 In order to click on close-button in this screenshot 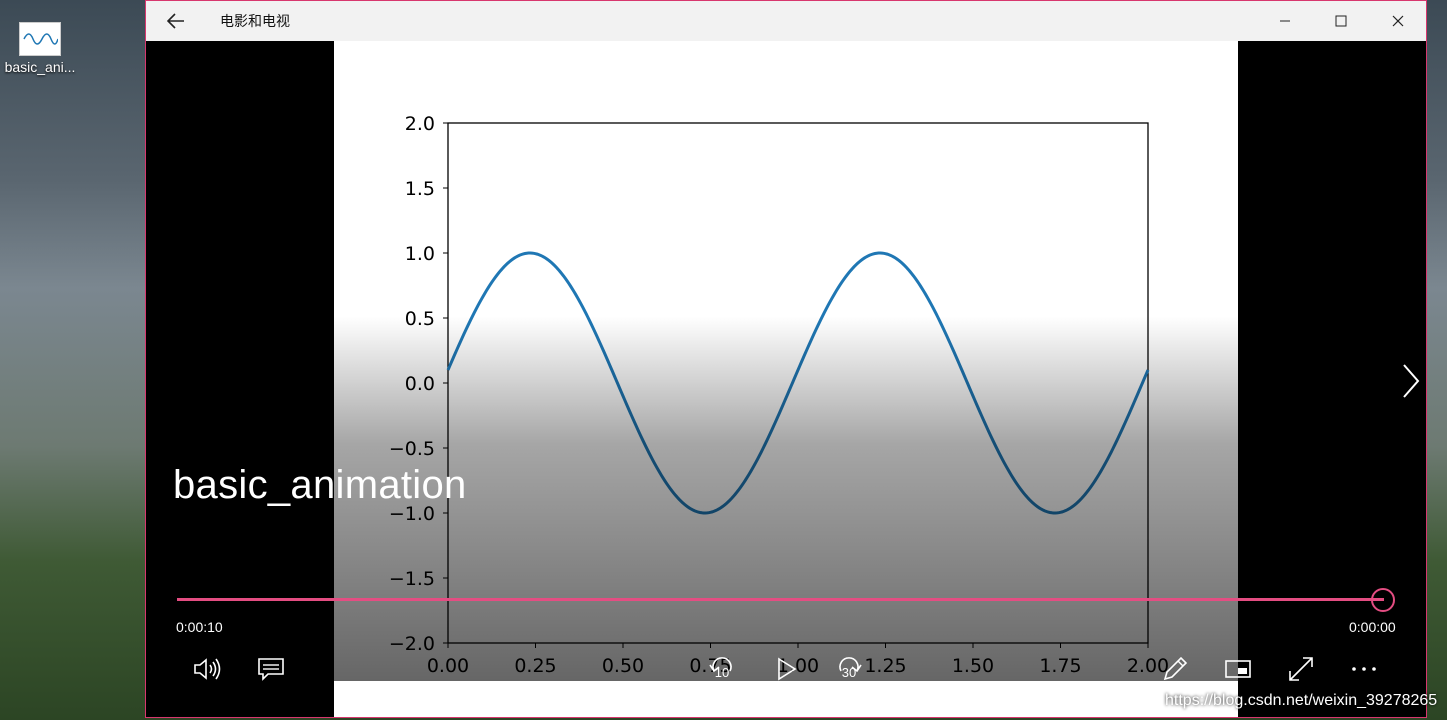, I will do `click(1397, 21)`.